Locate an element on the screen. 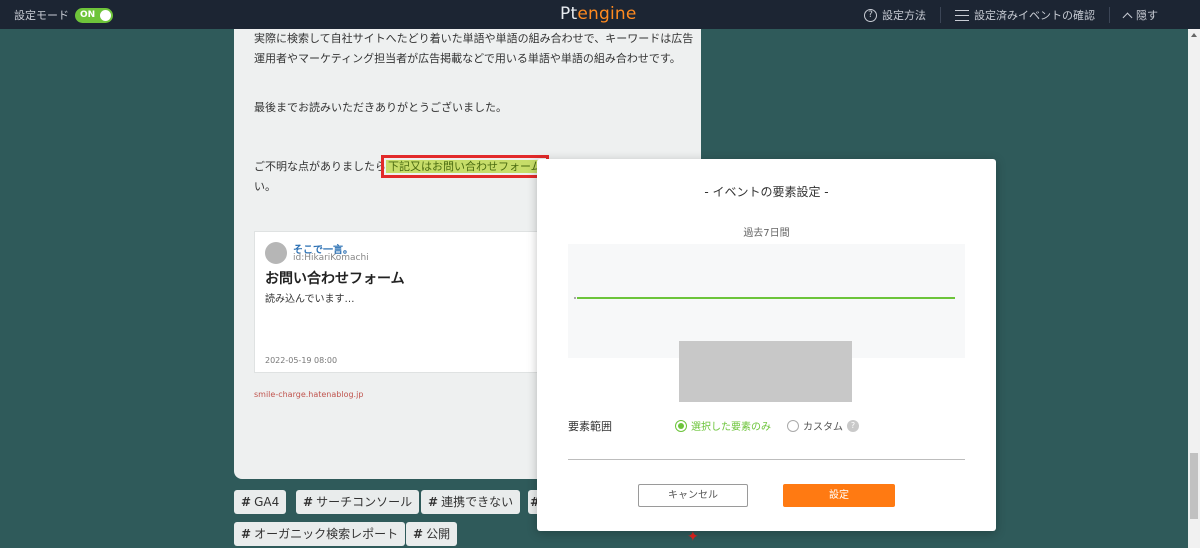 This screenshot has height=548, width=1200. article-paragraph: ご不明な点がありましたら下記又はお問い合わせフォームか い。 is located at coordinates (404, 176).